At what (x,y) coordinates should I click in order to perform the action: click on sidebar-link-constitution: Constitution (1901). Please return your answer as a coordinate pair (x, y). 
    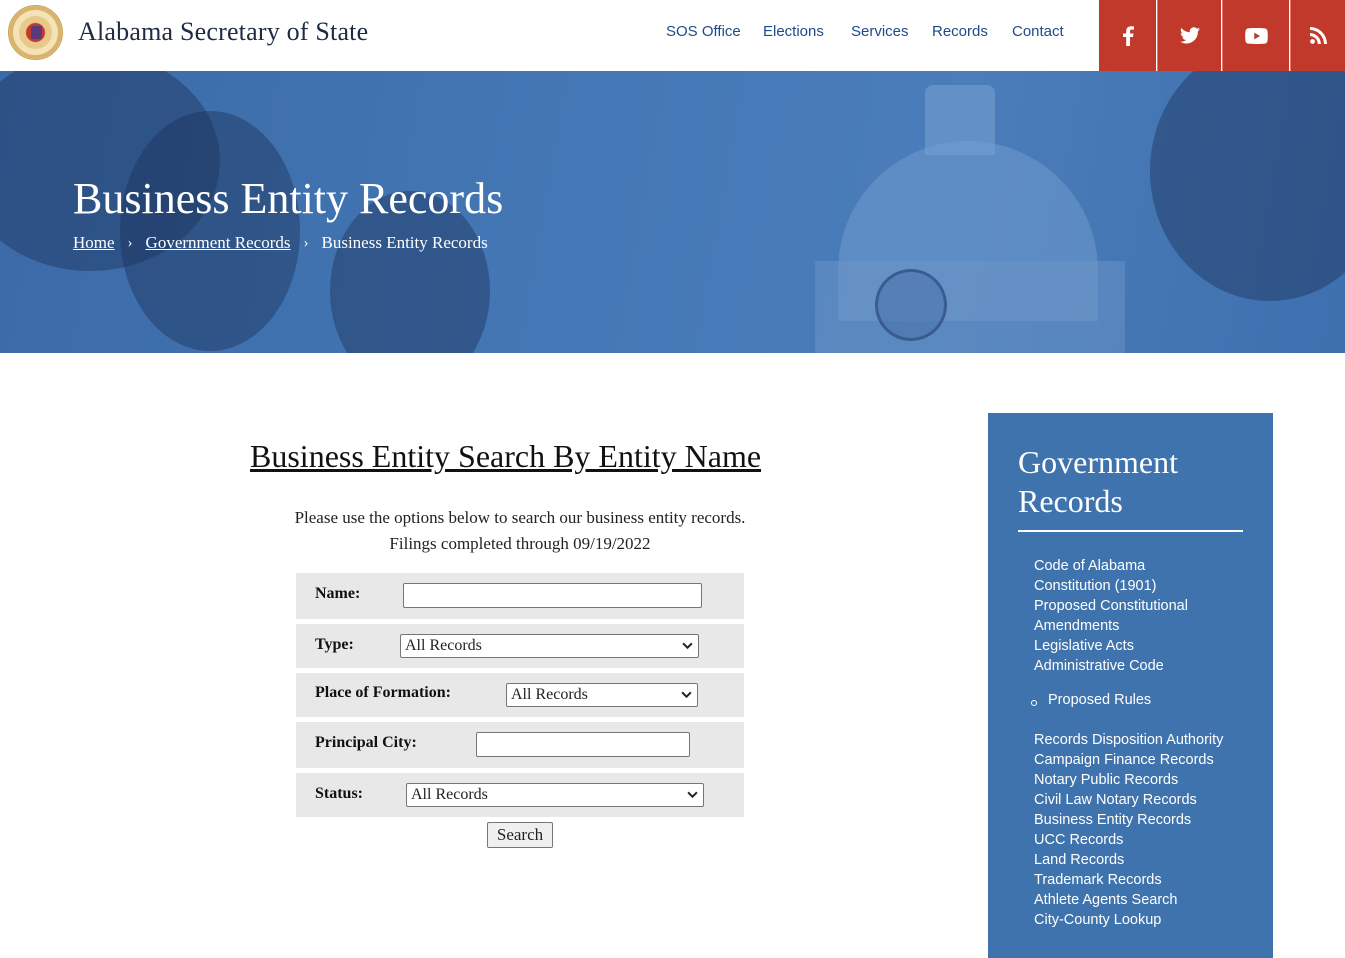
    Looking at the image, I should click on (1095, 586).